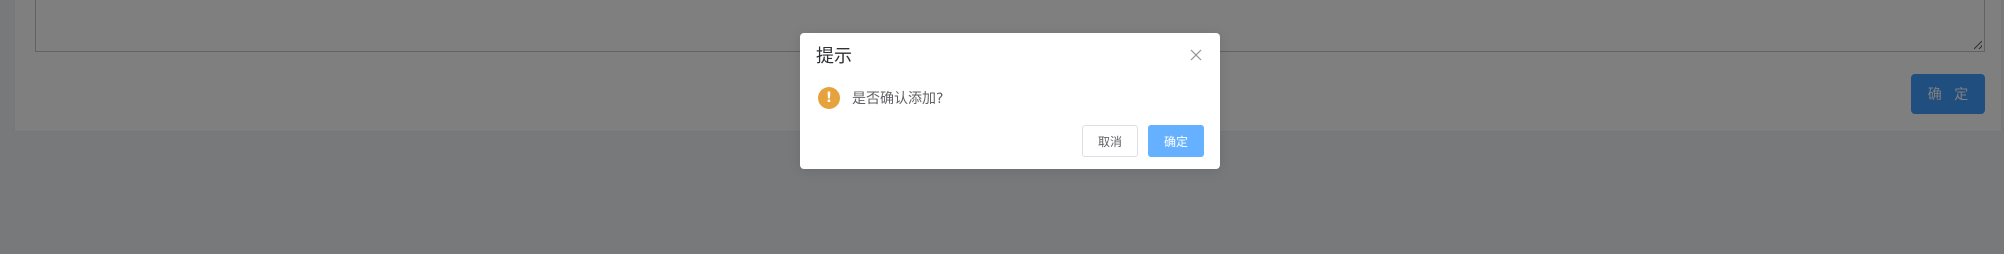  I want to click on dialog-title: 提示, so click(834, 56).